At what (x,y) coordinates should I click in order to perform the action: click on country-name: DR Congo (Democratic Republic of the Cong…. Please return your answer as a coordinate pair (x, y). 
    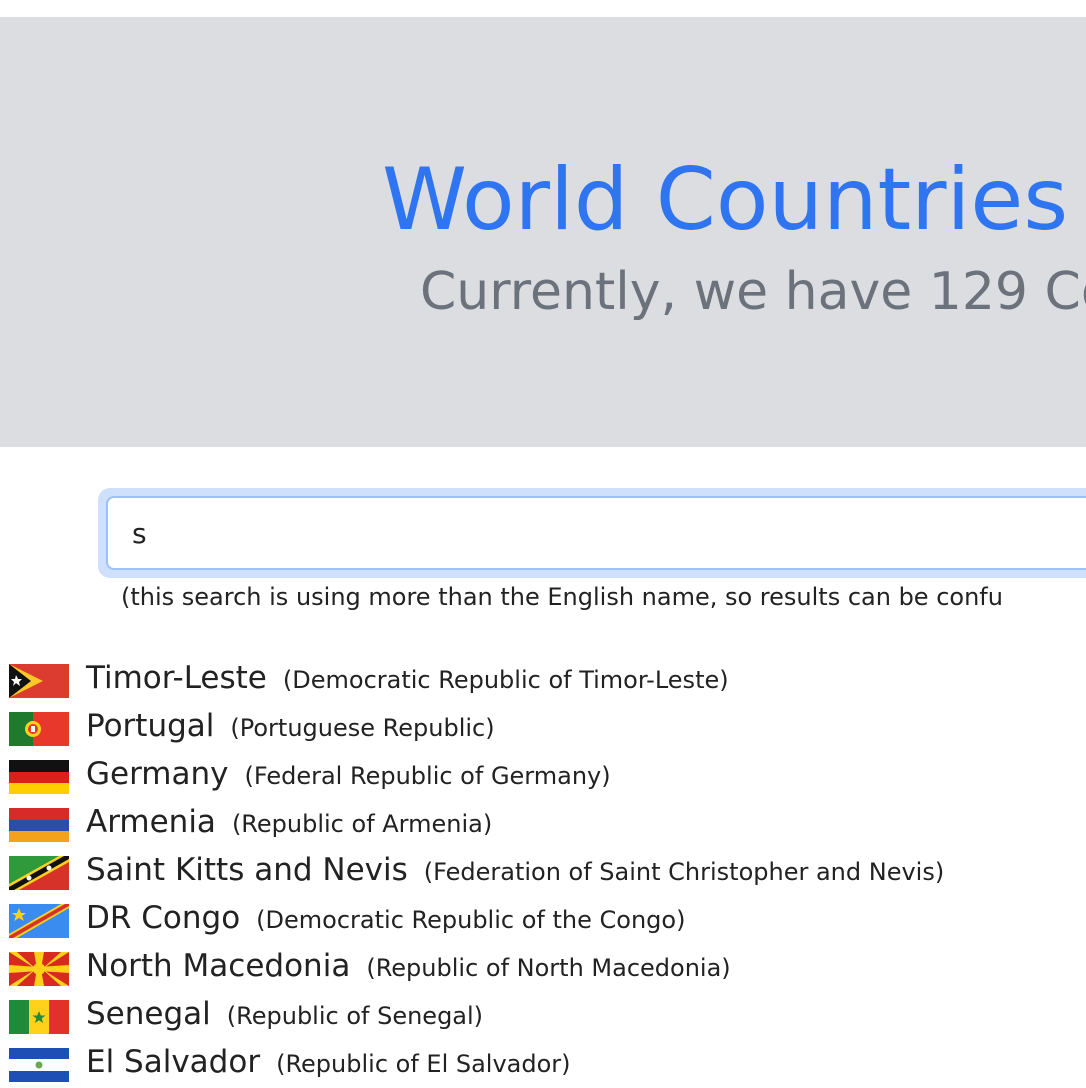
    Looking at the image, I should click on (386, 918).